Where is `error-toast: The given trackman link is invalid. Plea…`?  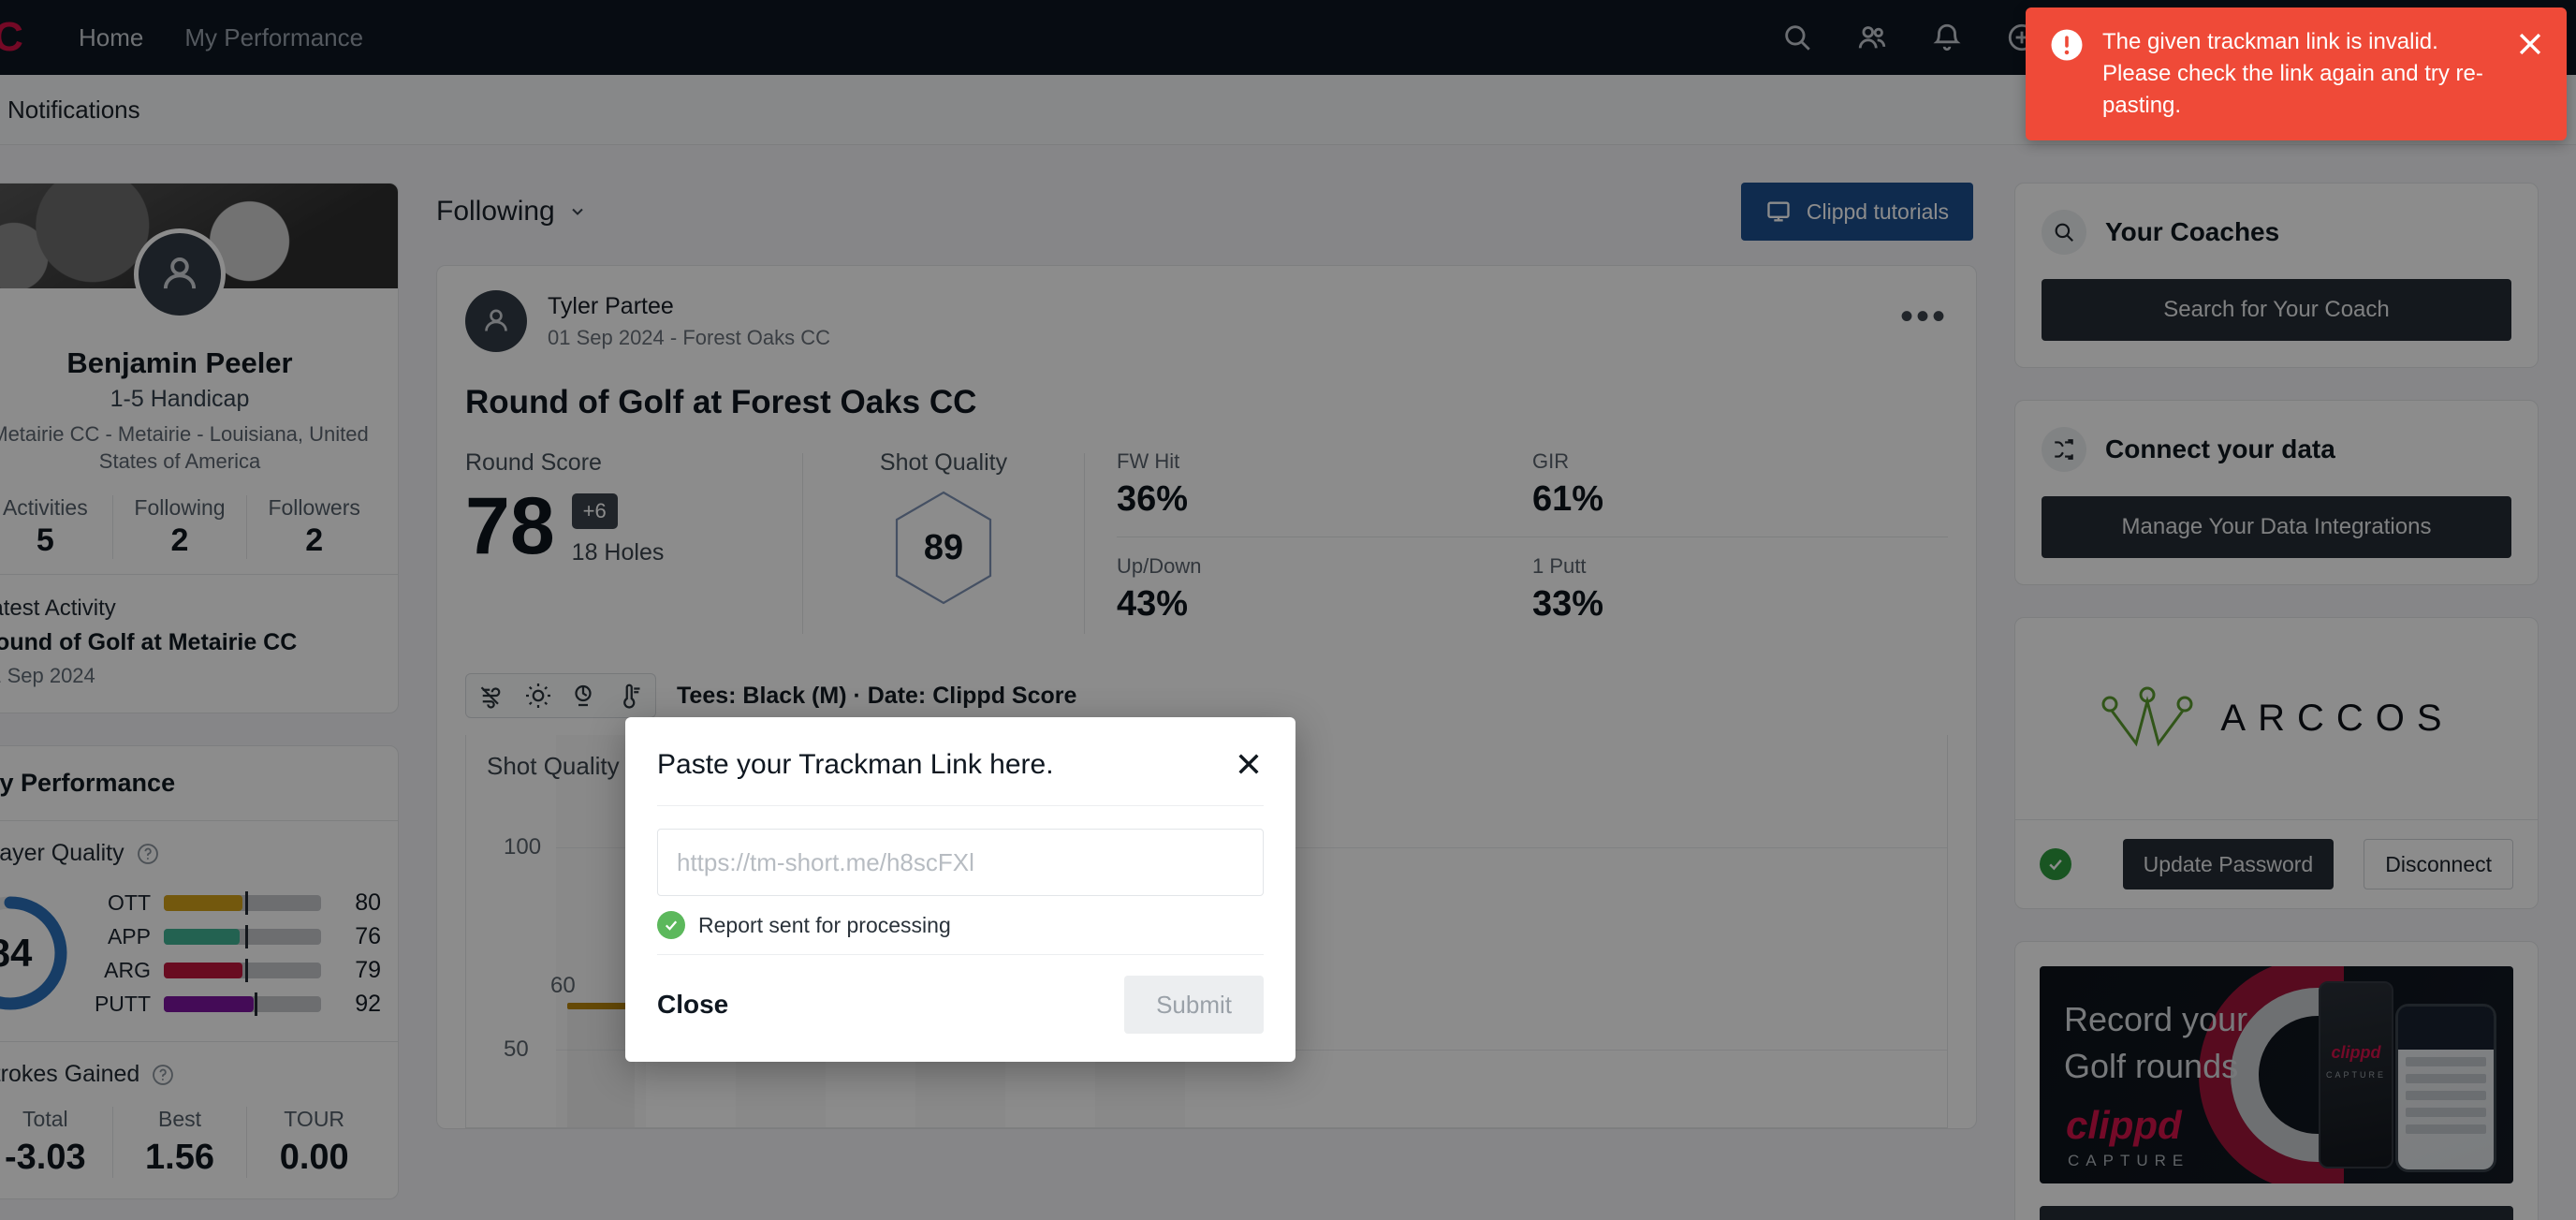 error-toast: The given trackman link is invalid. Plea… is located at coordinates (2296, 74).